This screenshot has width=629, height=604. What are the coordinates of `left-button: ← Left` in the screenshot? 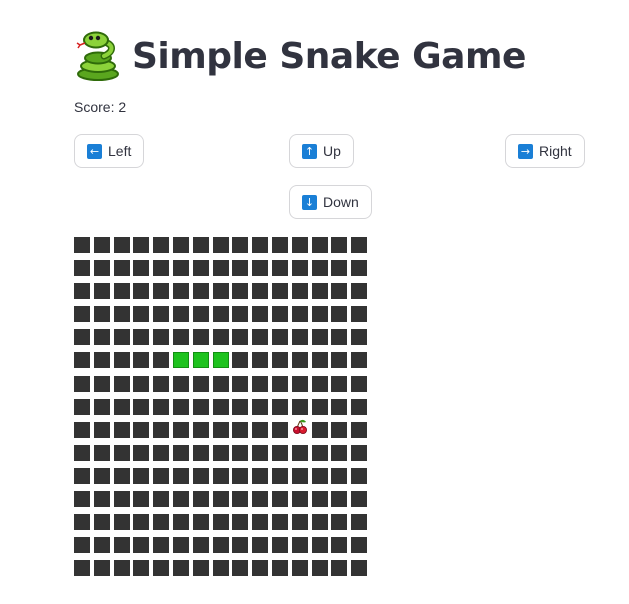 It's located at (109, 151).